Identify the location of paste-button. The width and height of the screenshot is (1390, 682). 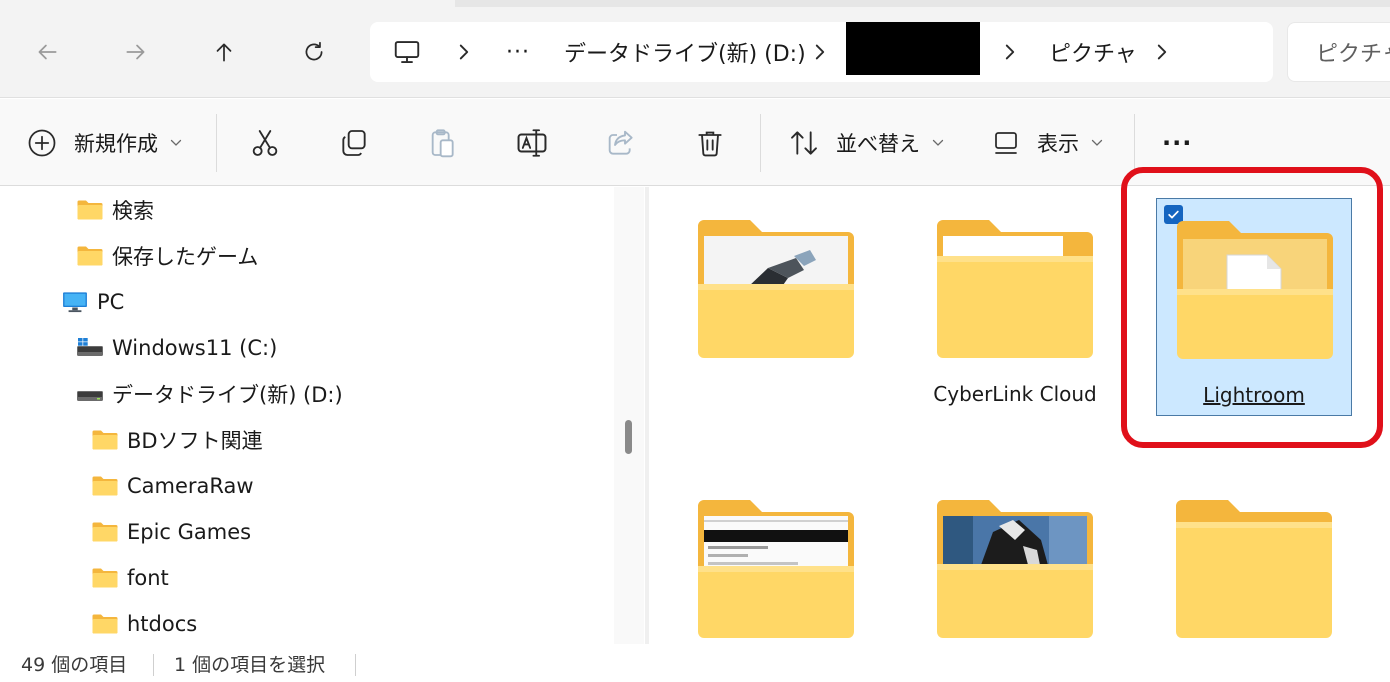
(442, 142).